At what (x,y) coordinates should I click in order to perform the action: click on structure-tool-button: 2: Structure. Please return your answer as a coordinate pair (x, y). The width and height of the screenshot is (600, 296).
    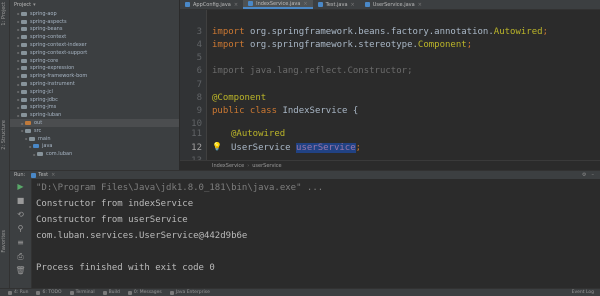
    Looking at the image, I should click on (4, 135).